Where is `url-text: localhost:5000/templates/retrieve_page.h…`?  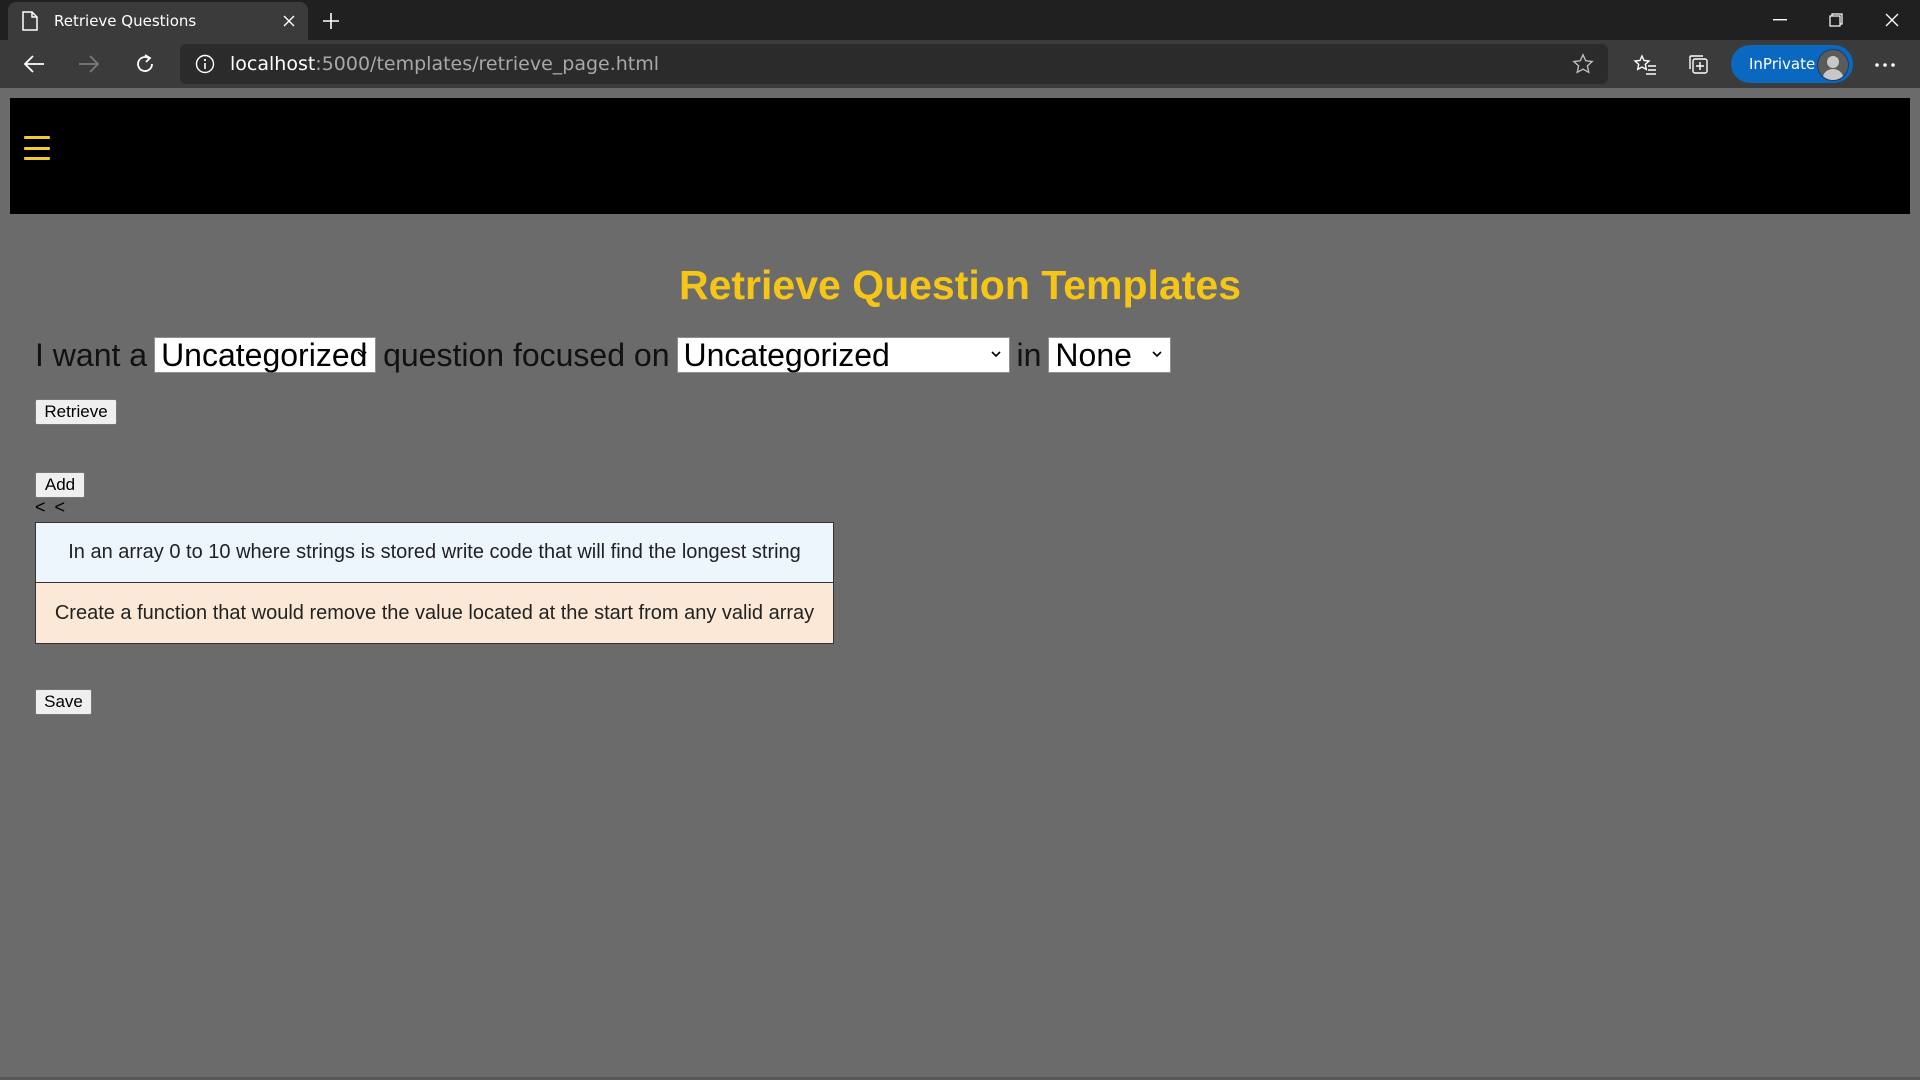
url-text: localhost:5000/templates/retrieve_page.h… is located at coordinates (444, 64).